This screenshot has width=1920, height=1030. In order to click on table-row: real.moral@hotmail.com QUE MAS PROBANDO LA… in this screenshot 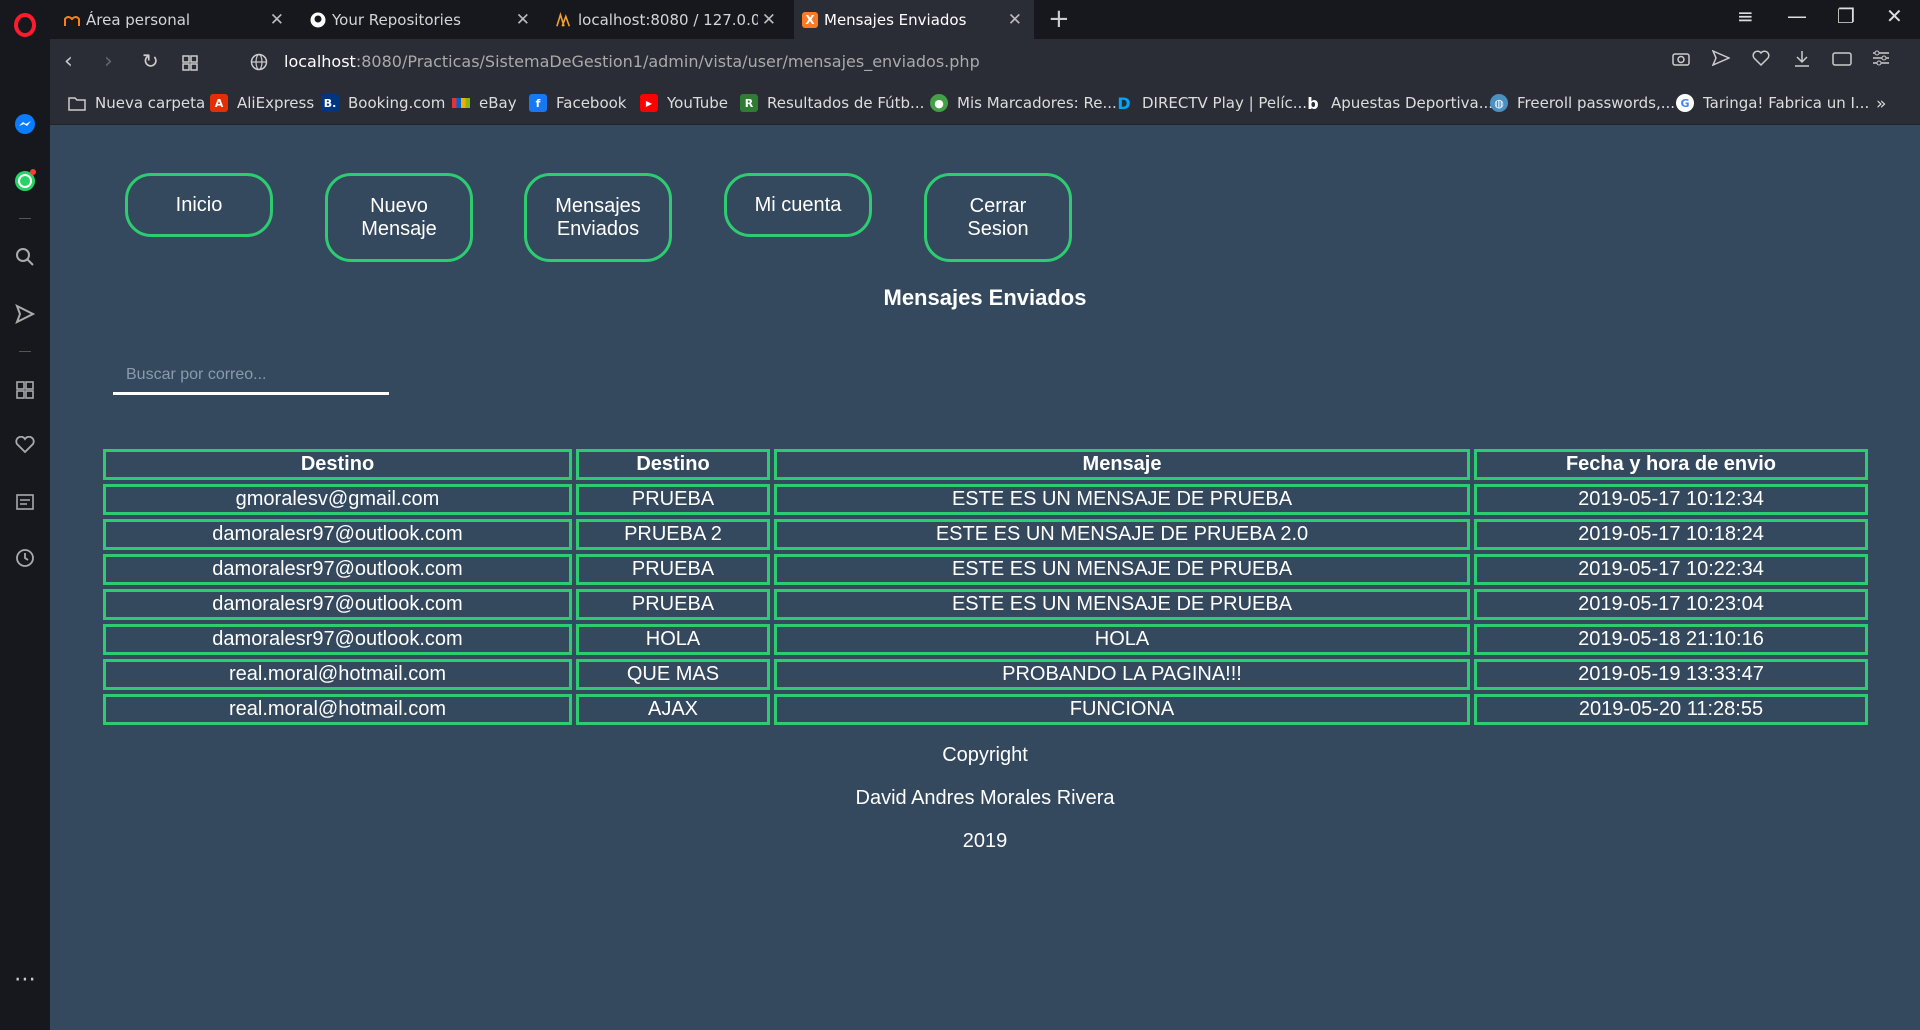, I will do `click(985, 674)`.